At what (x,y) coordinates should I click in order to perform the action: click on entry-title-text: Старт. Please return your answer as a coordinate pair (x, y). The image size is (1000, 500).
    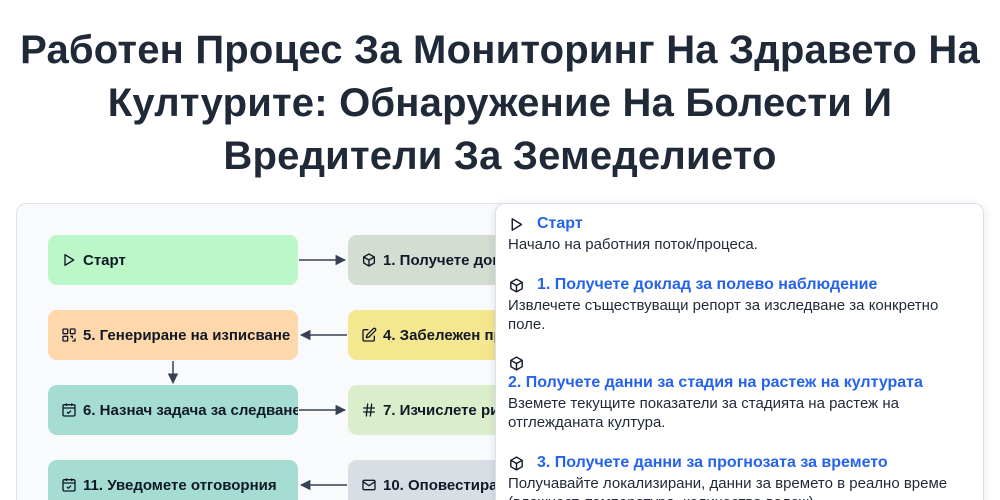
    Looking at the image, I should click on (560, 223).